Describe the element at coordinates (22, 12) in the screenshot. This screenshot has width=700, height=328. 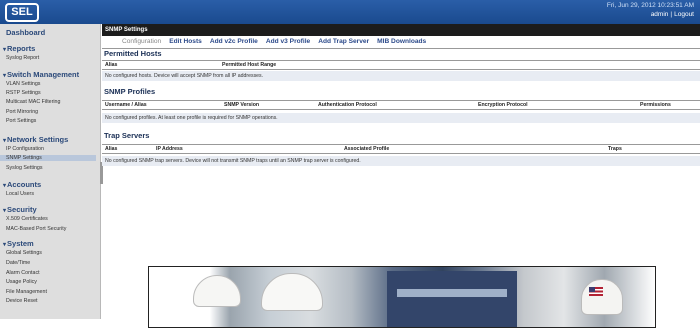
I see `sel-logo: SEL` at that location.